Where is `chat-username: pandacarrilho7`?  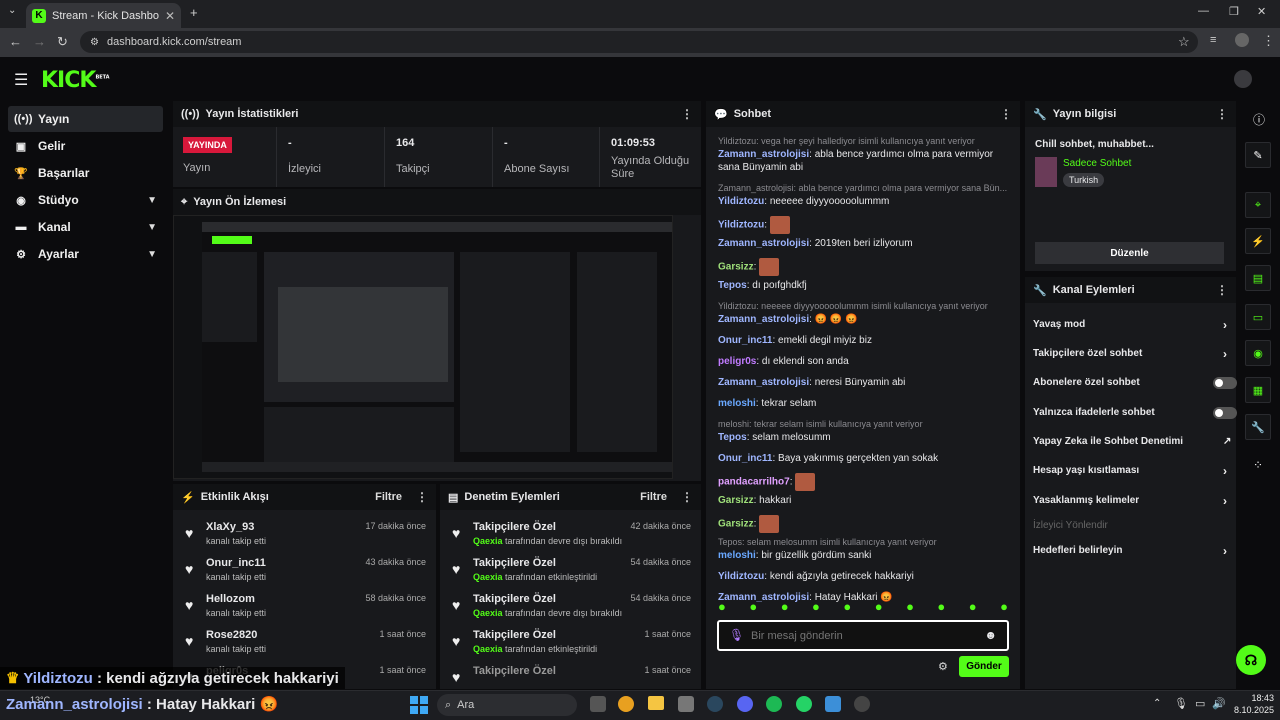
chat-username: pandacarrilho7 is located at coordinates (754, 482).